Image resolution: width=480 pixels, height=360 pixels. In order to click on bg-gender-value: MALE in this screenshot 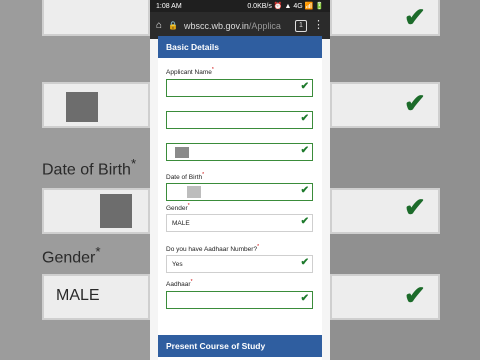, I will do `click(78, 295)`.